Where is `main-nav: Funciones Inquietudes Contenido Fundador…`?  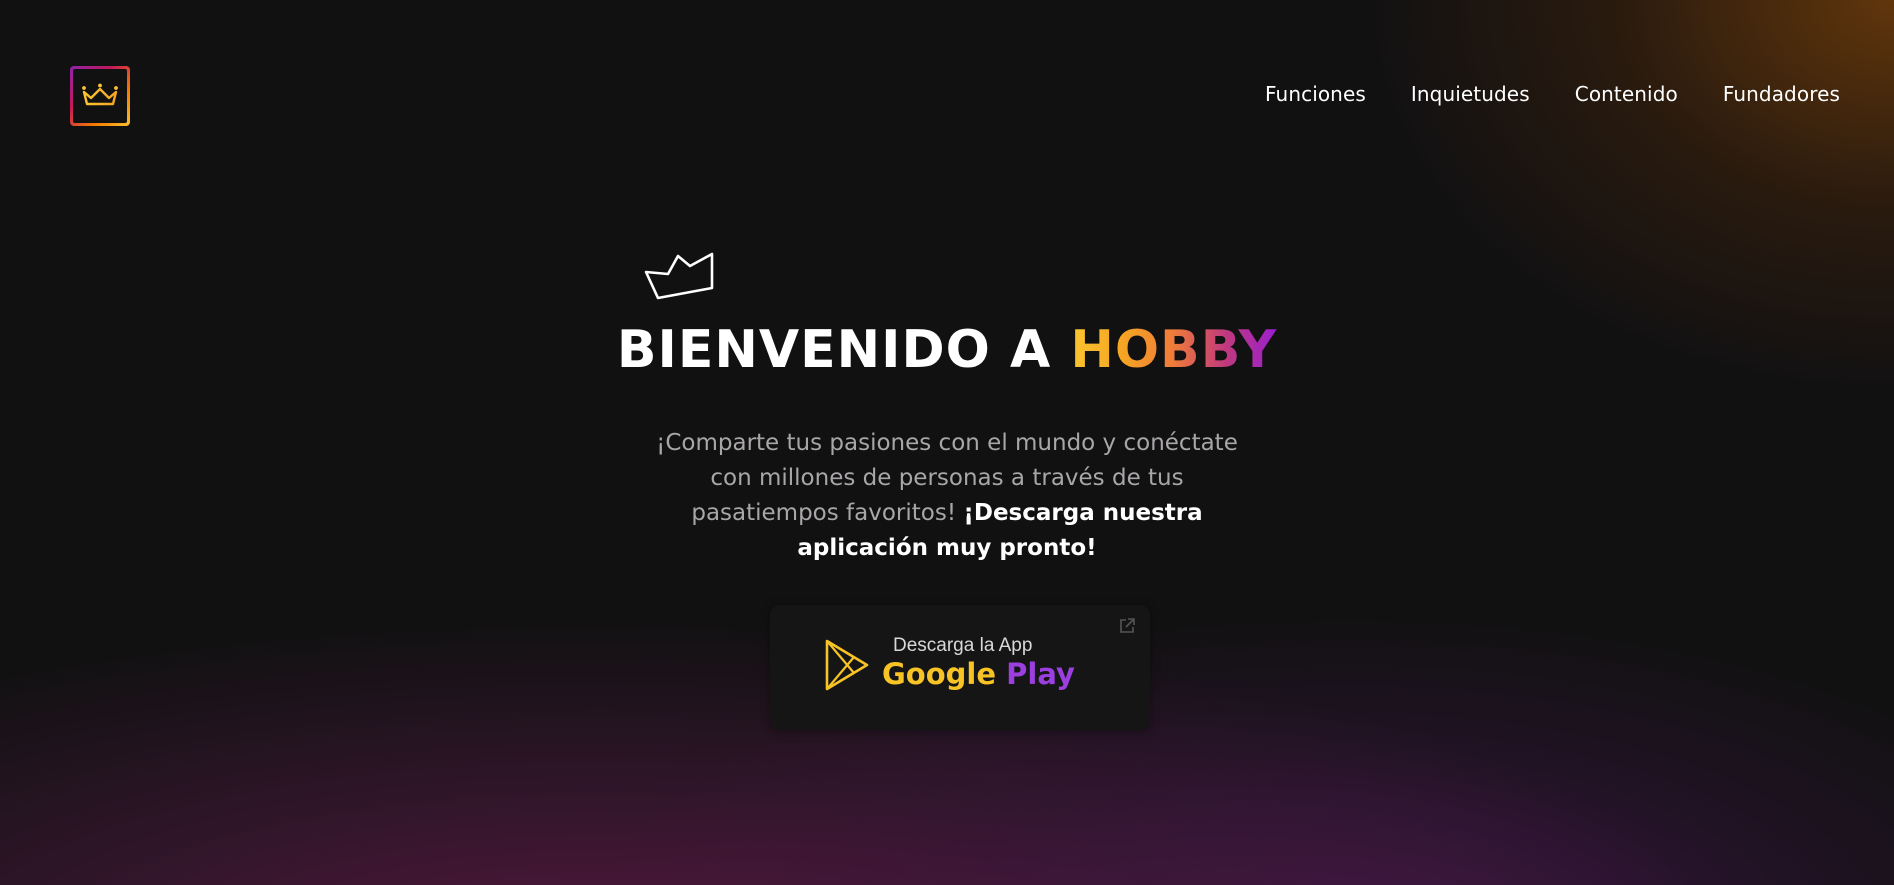 main-nav: Funciones Inquietudes Contenido Fundador… is located at coordinates (1552, 94).